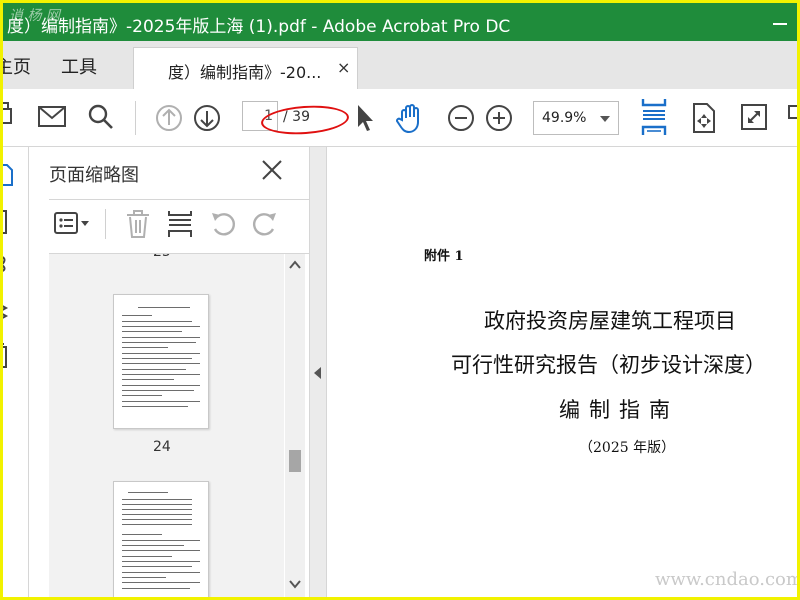 This screenshot has height=600, width=800. I want to click on page-thumbnails-icon, so click(9, 174).